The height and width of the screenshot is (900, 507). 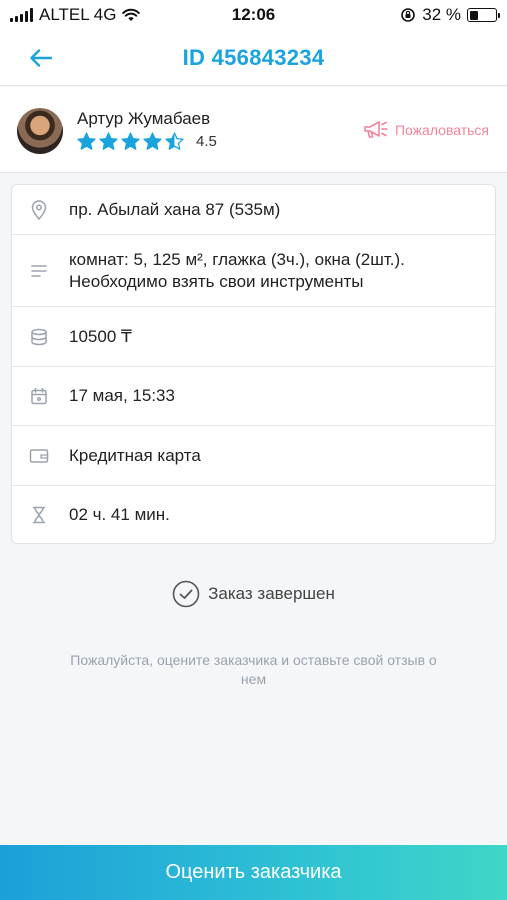 I want to click on status-bar-left: ALTEL 4G, so click(x=75, y=15).